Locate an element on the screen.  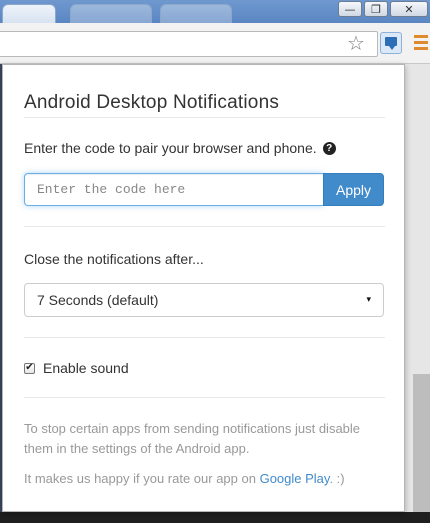
bookmark-star-icon: ☆ is located at coordinates (356, 43).